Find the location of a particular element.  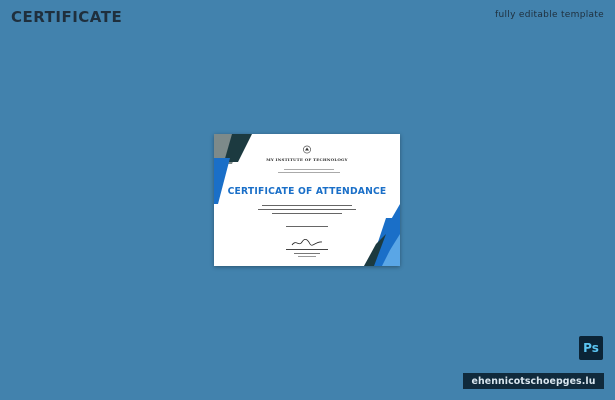

page-title: CERTIFICATE is located at coordinates (67, 17).